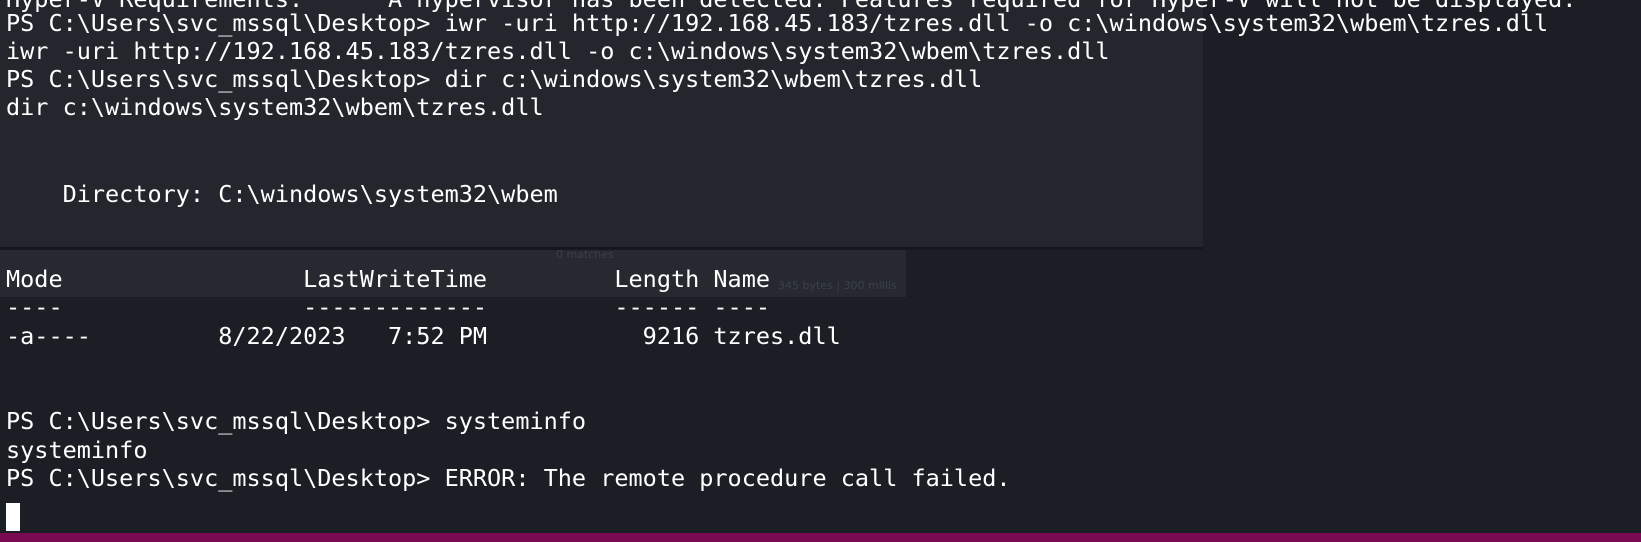 This screenshot has height=542, width=1641. Describe the element at coordinates (13, 517) in the screenshot. I see `text-cursor` at that location.